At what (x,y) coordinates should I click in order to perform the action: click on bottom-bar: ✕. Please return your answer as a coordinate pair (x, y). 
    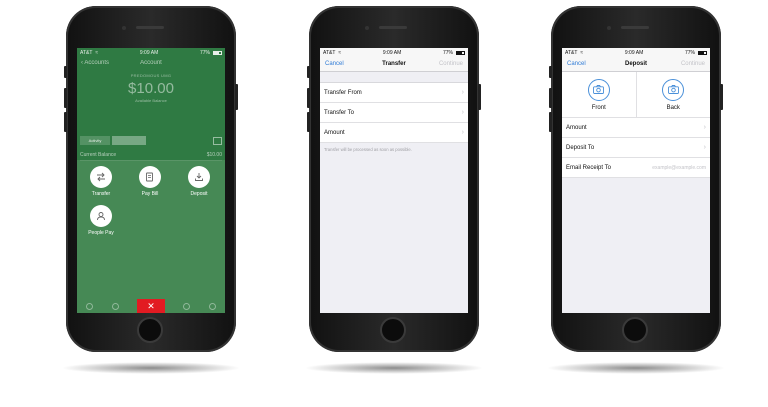
    Looking at the image, I should click on (151, 306).